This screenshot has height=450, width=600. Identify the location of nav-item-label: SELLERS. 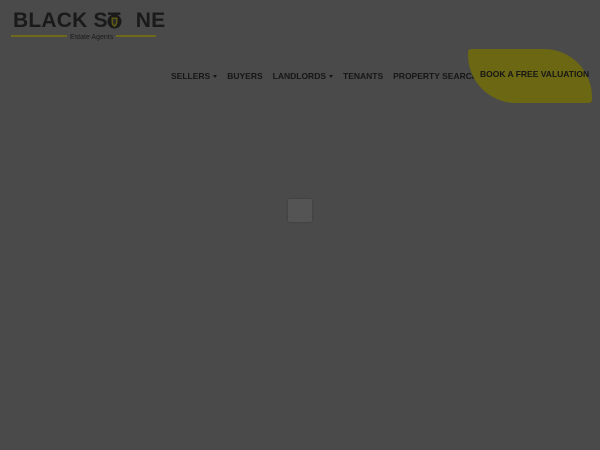
(191, 76).